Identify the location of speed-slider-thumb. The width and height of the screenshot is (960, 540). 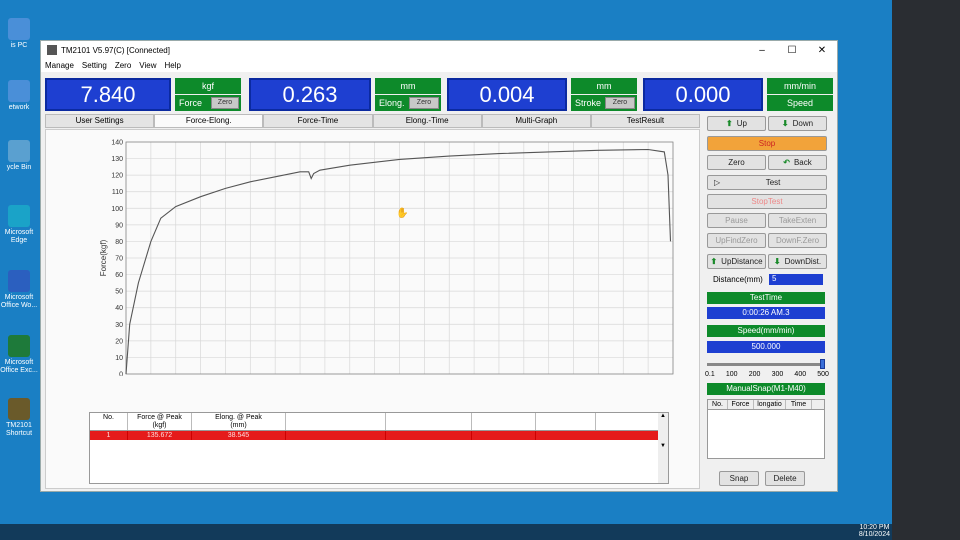
(822, 364).